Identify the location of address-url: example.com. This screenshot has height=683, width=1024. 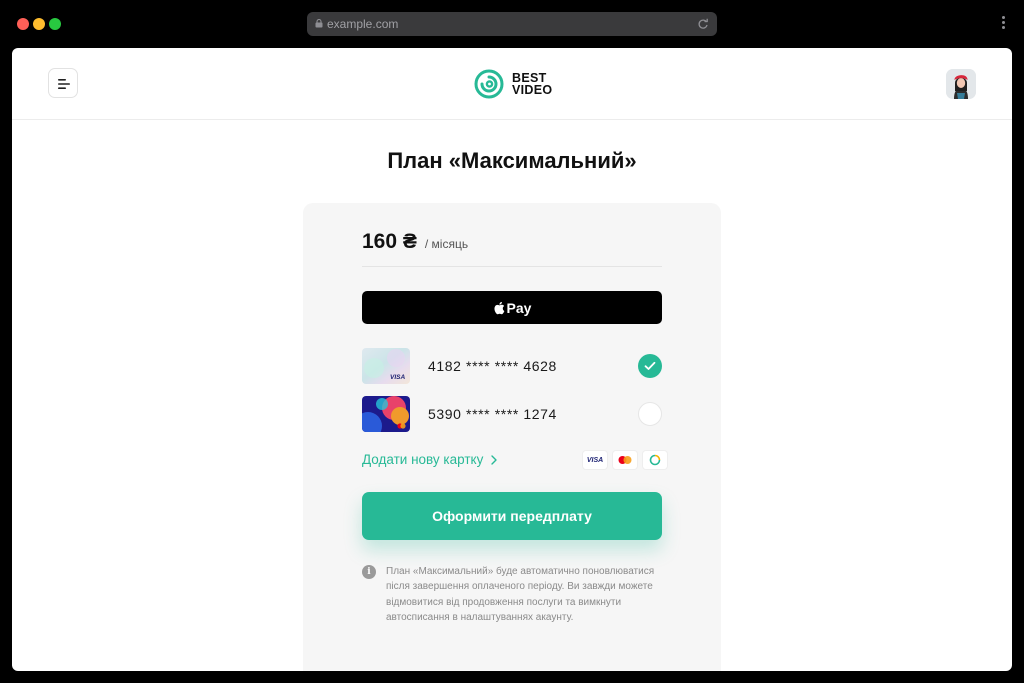
(363, 24).